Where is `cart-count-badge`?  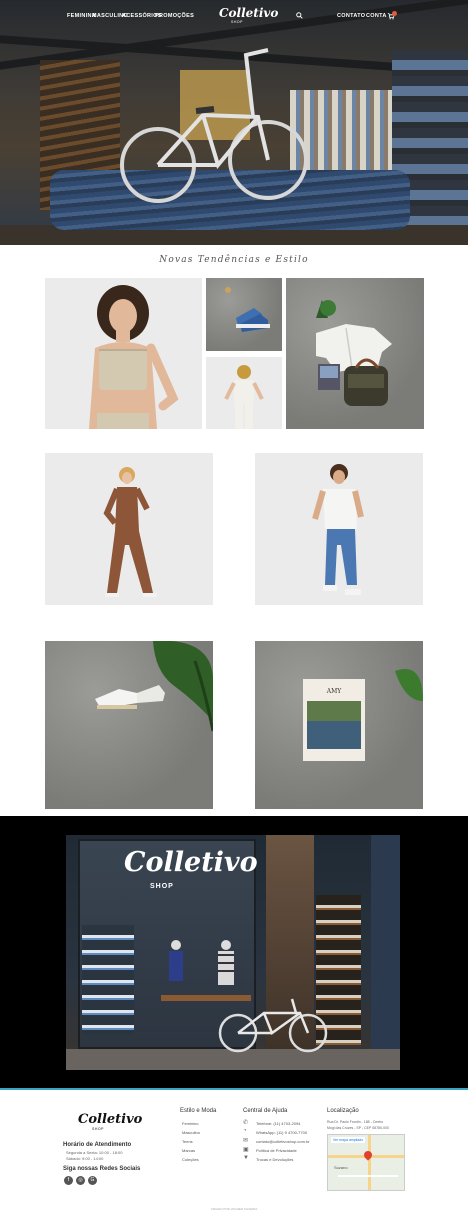
cart-count-badge is located at coordinates (394, 13).